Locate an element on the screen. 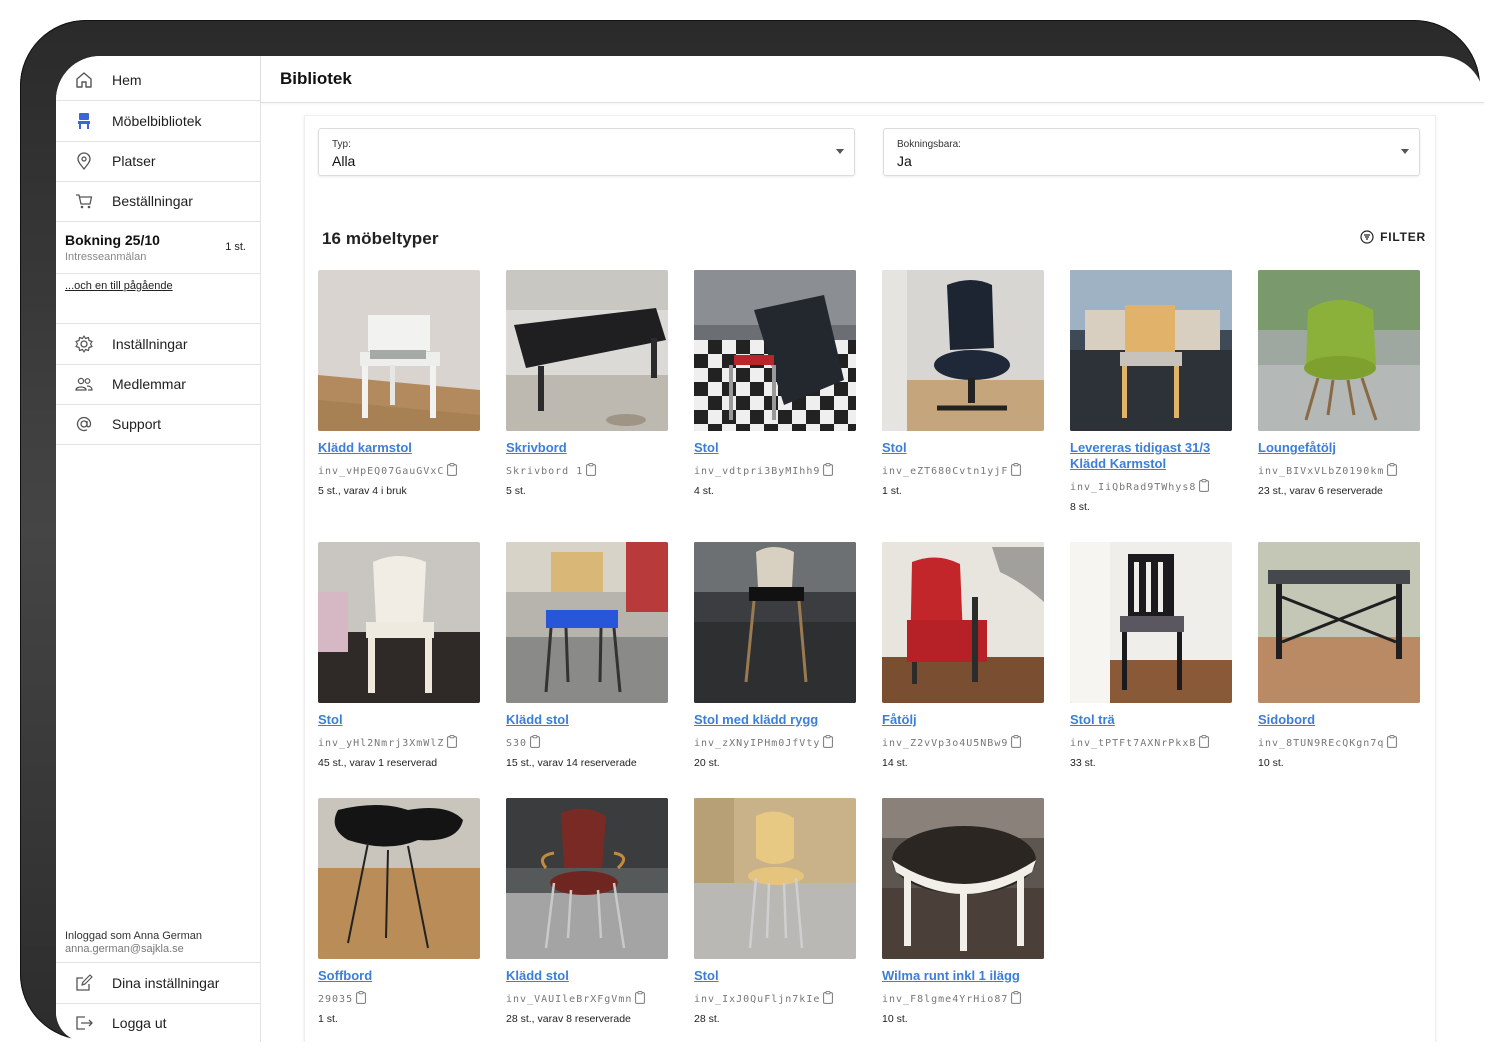 Image resolution: width=1500 pixels, height=1060 pixels. furniture-quantity: 1 st. is located at coordinates (328, 1019).